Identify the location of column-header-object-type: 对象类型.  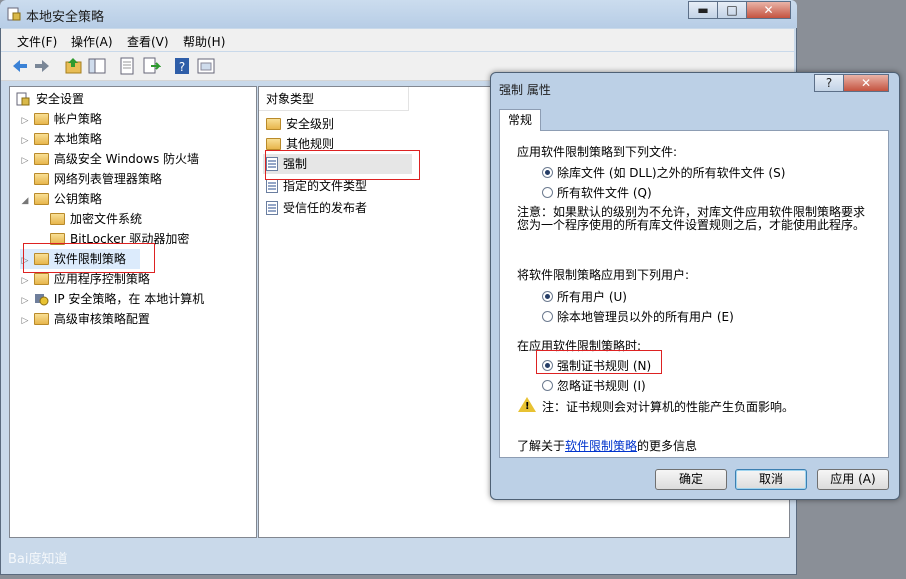
(334, 99).